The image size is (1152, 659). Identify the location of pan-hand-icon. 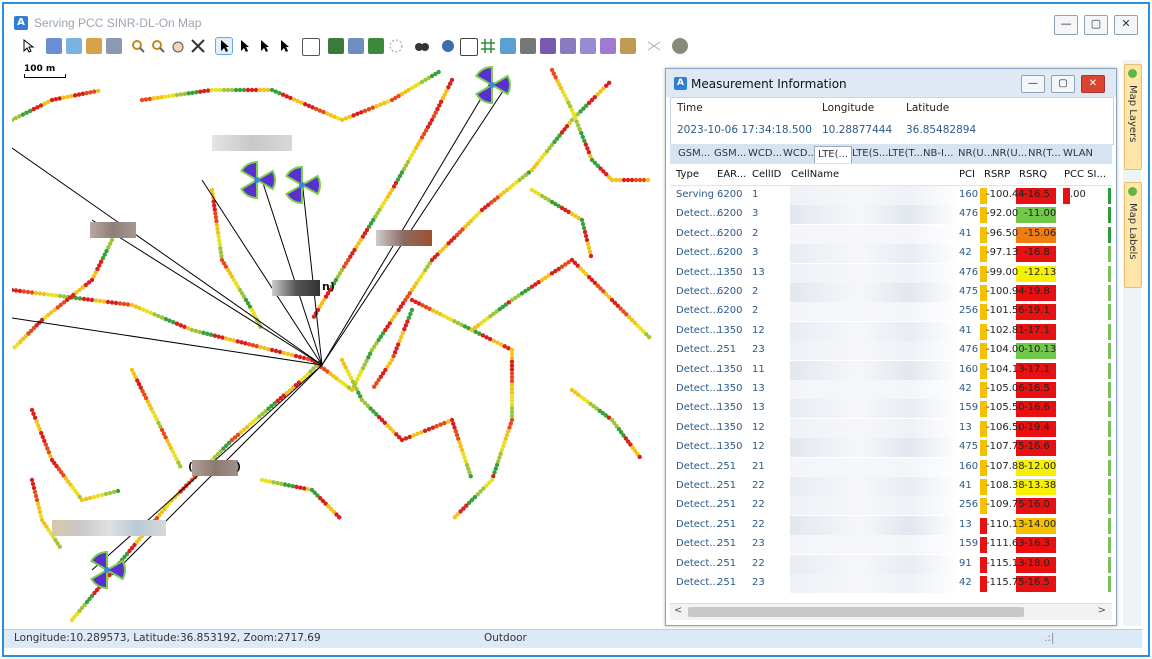
(178, 46).